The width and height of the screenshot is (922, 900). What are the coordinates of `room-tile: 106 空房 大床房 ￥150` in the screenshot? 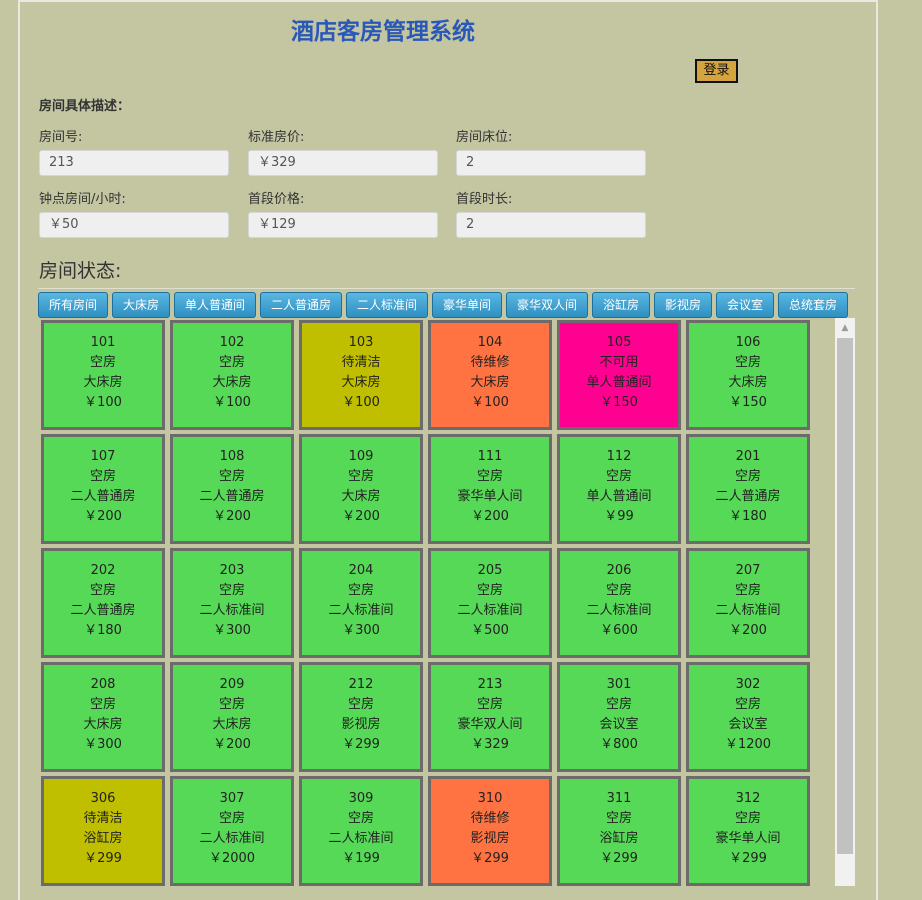 It's located at (748, 375).